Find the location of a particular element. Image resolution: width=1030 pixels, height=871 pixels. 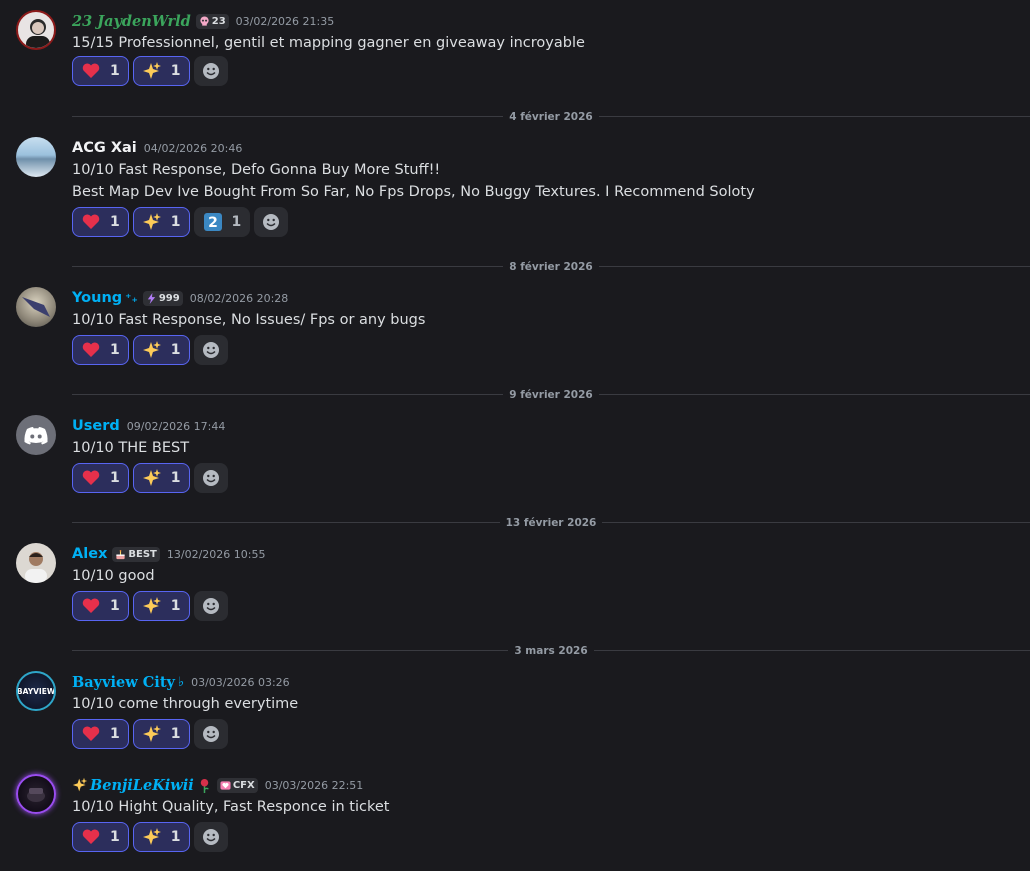

timestamp: 03/02/2026 21:35 is located at coordinates (285, 21).